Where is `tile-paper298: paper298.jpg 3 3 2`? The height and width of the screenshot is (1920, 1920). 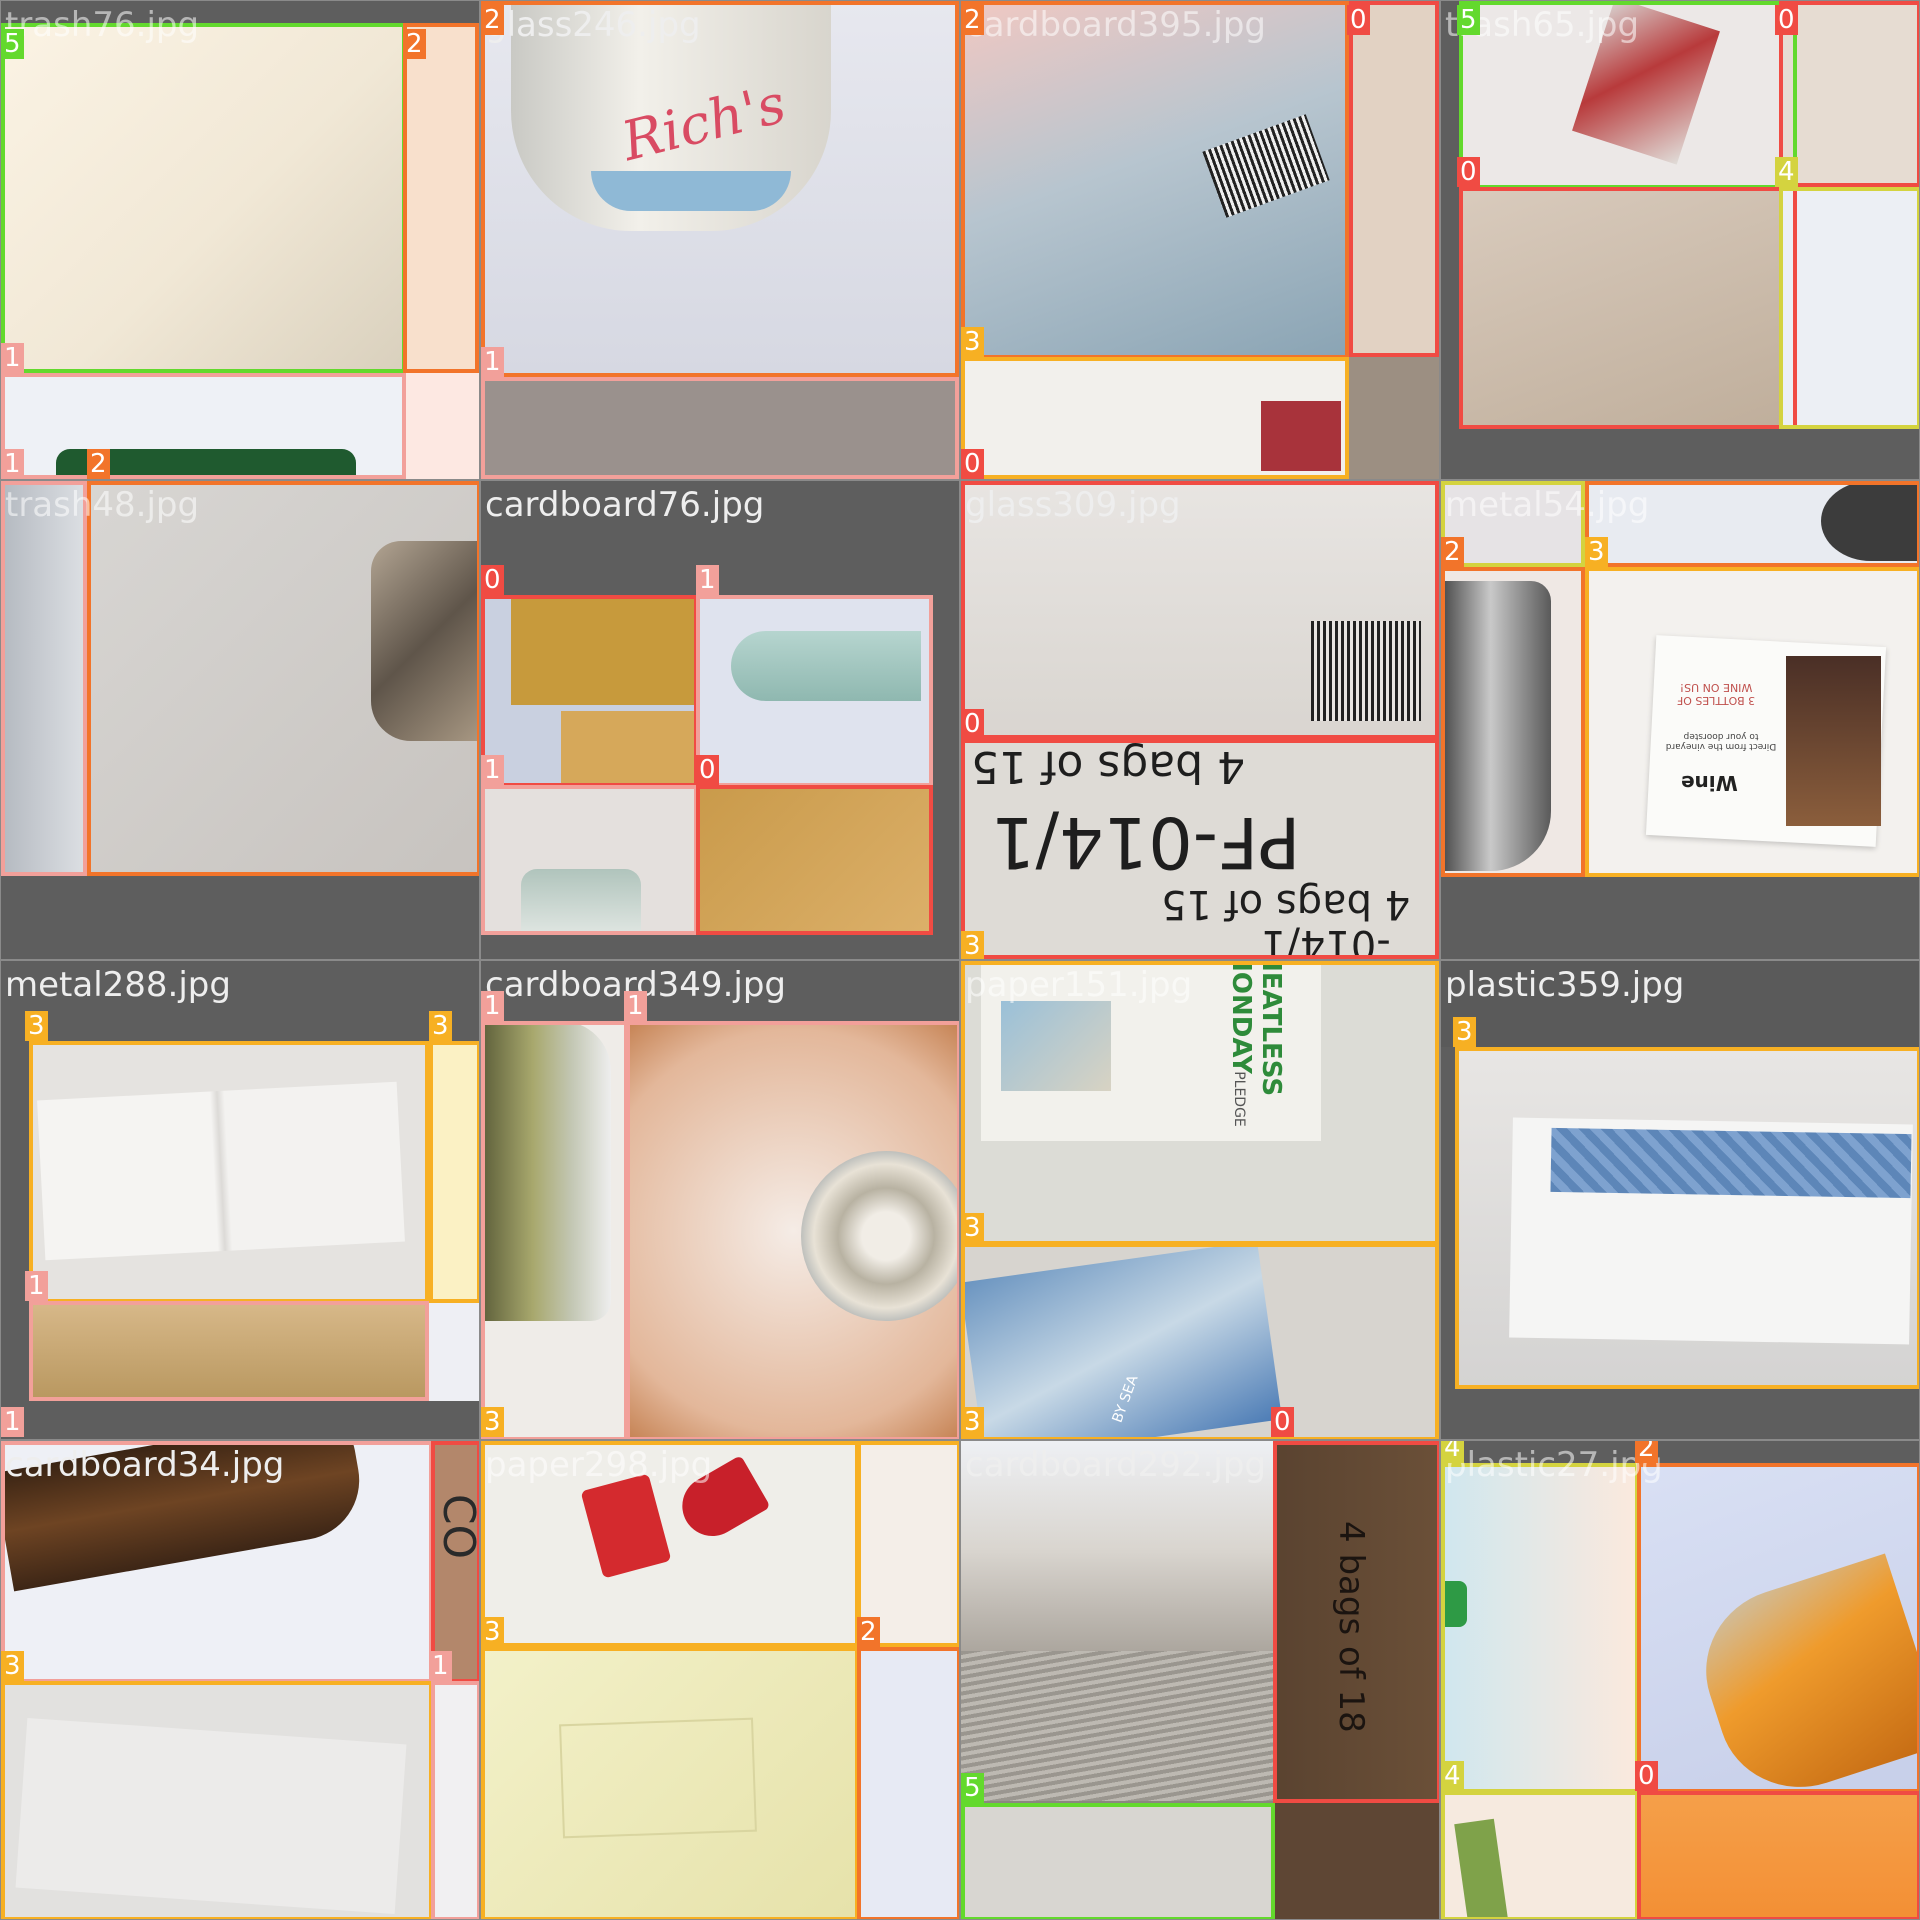
tile-paper298: paper298.jpg 3 3 2 is located at coordinates (720, 1680).